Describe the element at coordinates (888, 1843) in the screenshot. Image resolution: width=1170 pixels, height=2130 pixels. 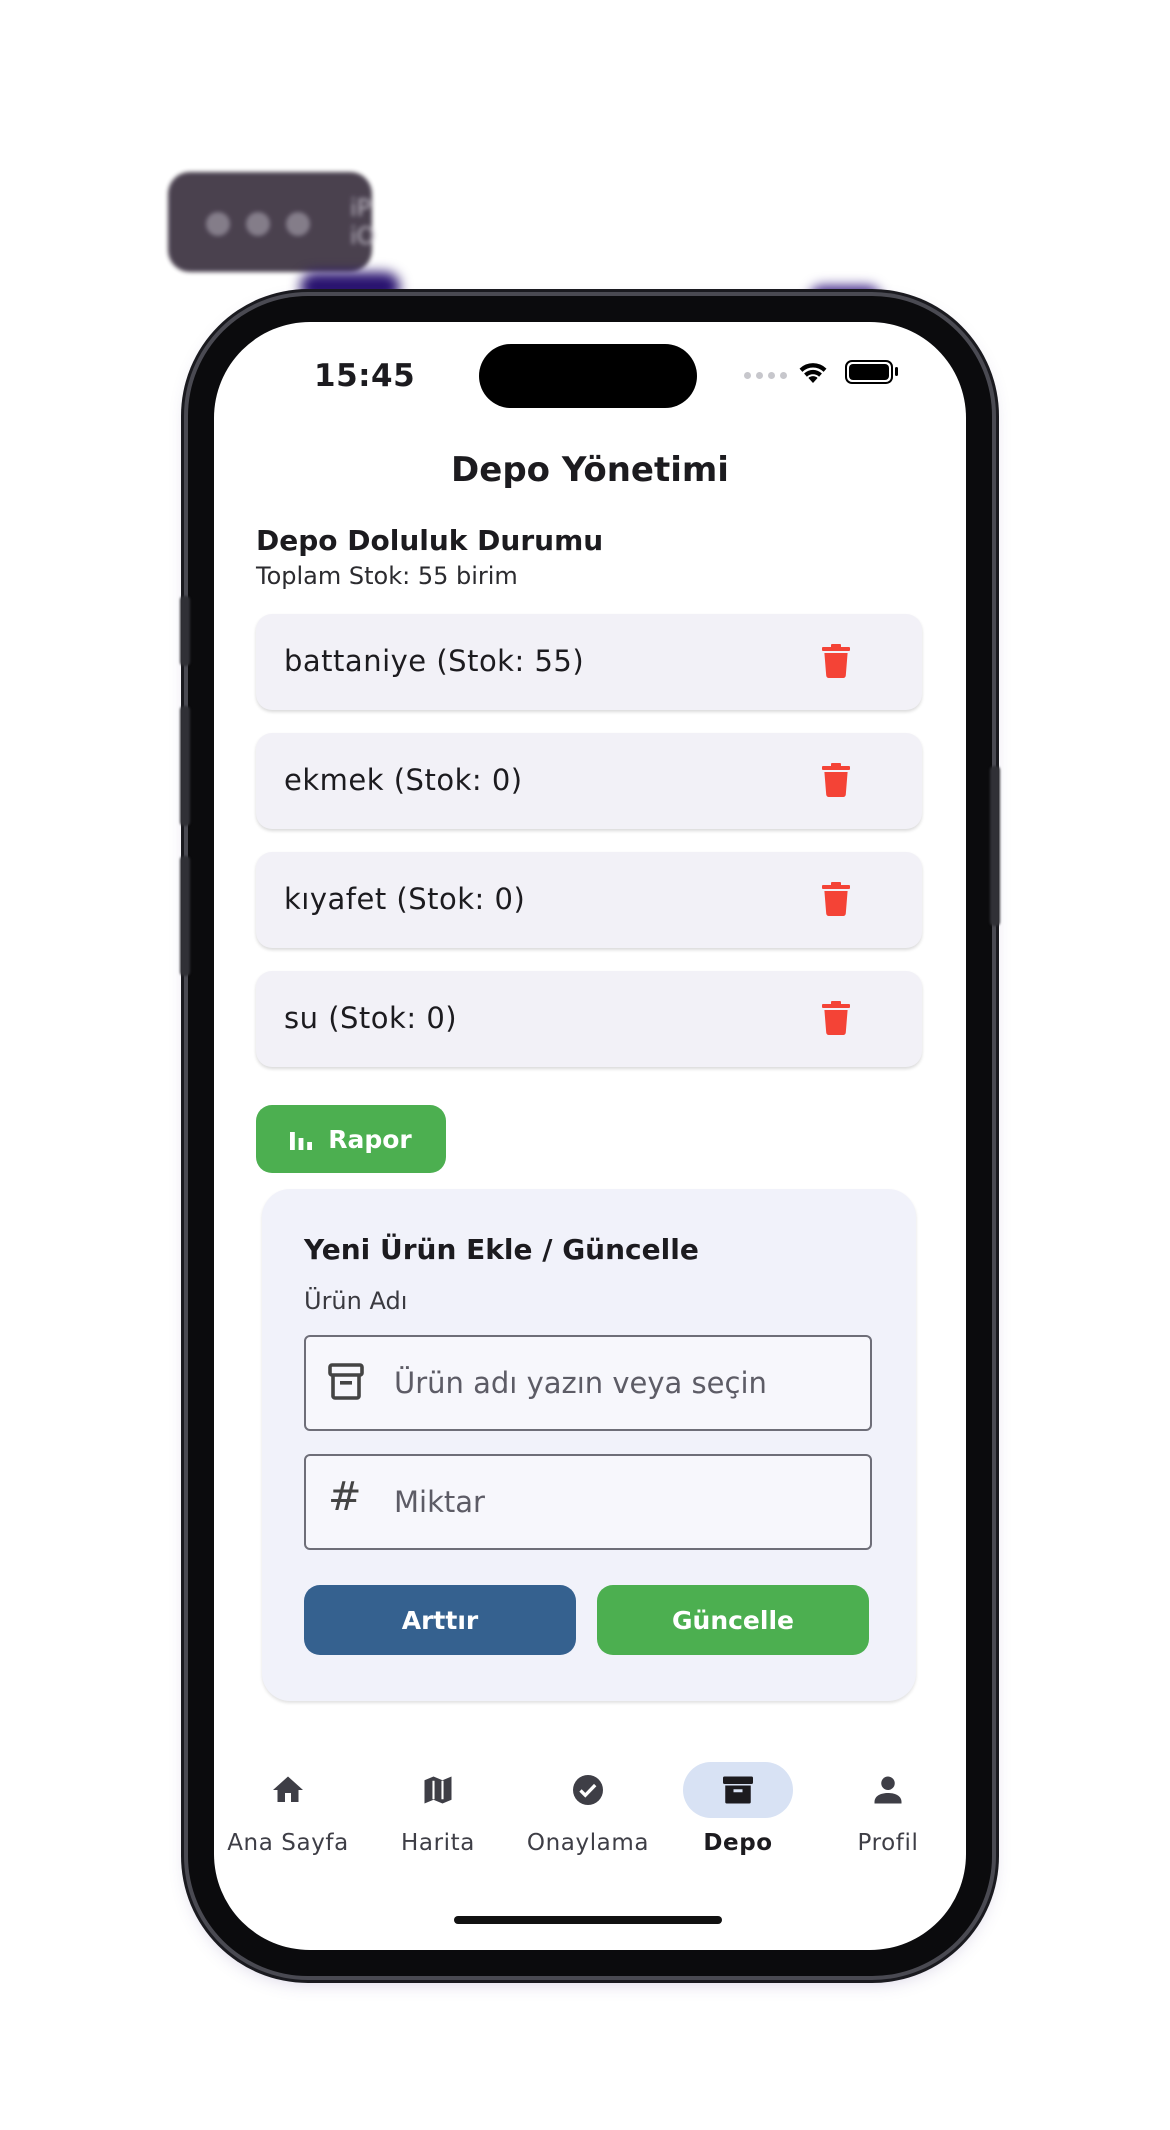
I see `nav-label: Profil` at that location.